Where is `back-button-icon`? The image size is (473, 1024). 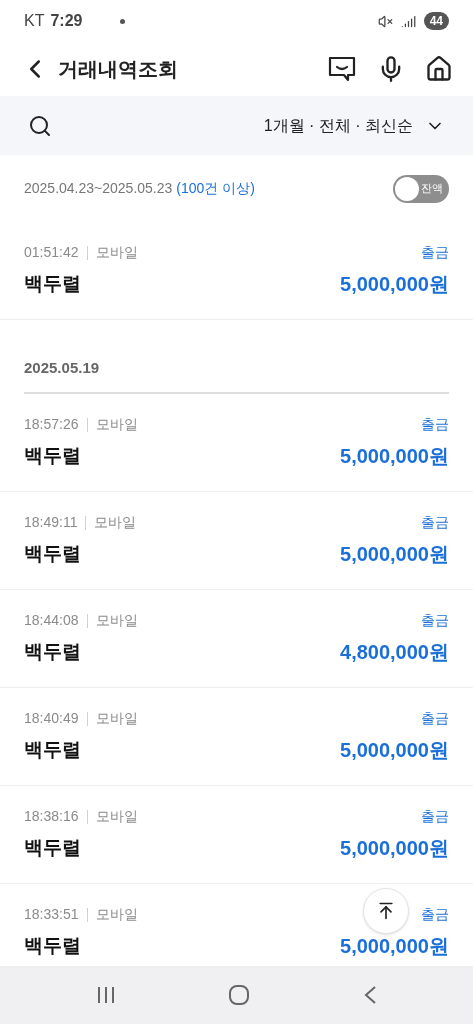 back-button-icon is located at coordinates (369, 995).